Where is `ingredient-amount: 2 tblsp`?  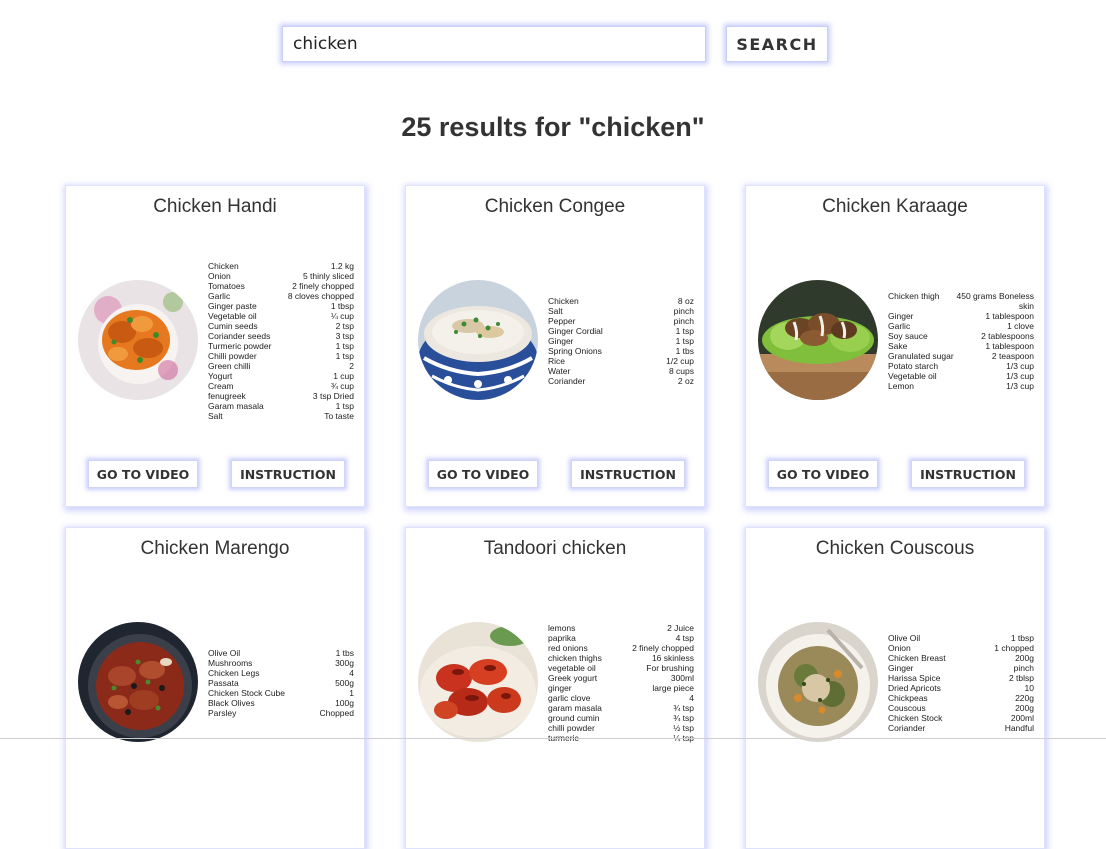
ingredient-amount: 2 tblsp is located at coordinates (1021, 678).